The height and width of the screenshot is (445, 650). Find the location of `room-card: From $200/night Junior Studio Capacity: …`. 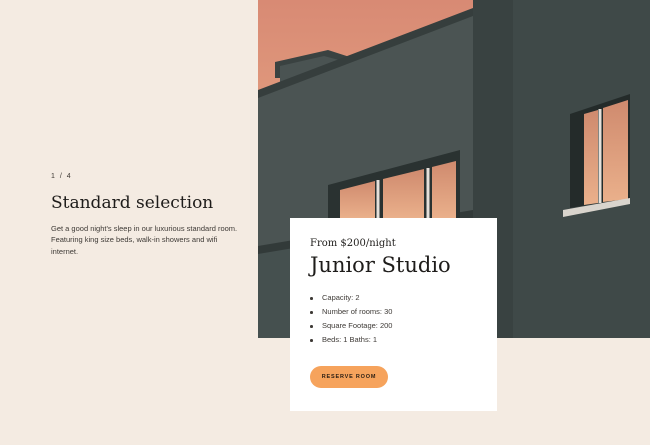

room-card: From $200/night Junior Studio Capacity: … is located at coordinates (393, 314).